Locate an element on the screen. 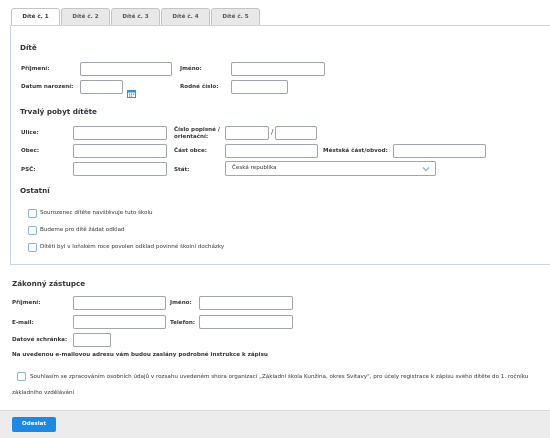 The height and width of the screenshot is (438, 550). guardian-databox-label: Datové schránka: is located at coordinates (40, 340).